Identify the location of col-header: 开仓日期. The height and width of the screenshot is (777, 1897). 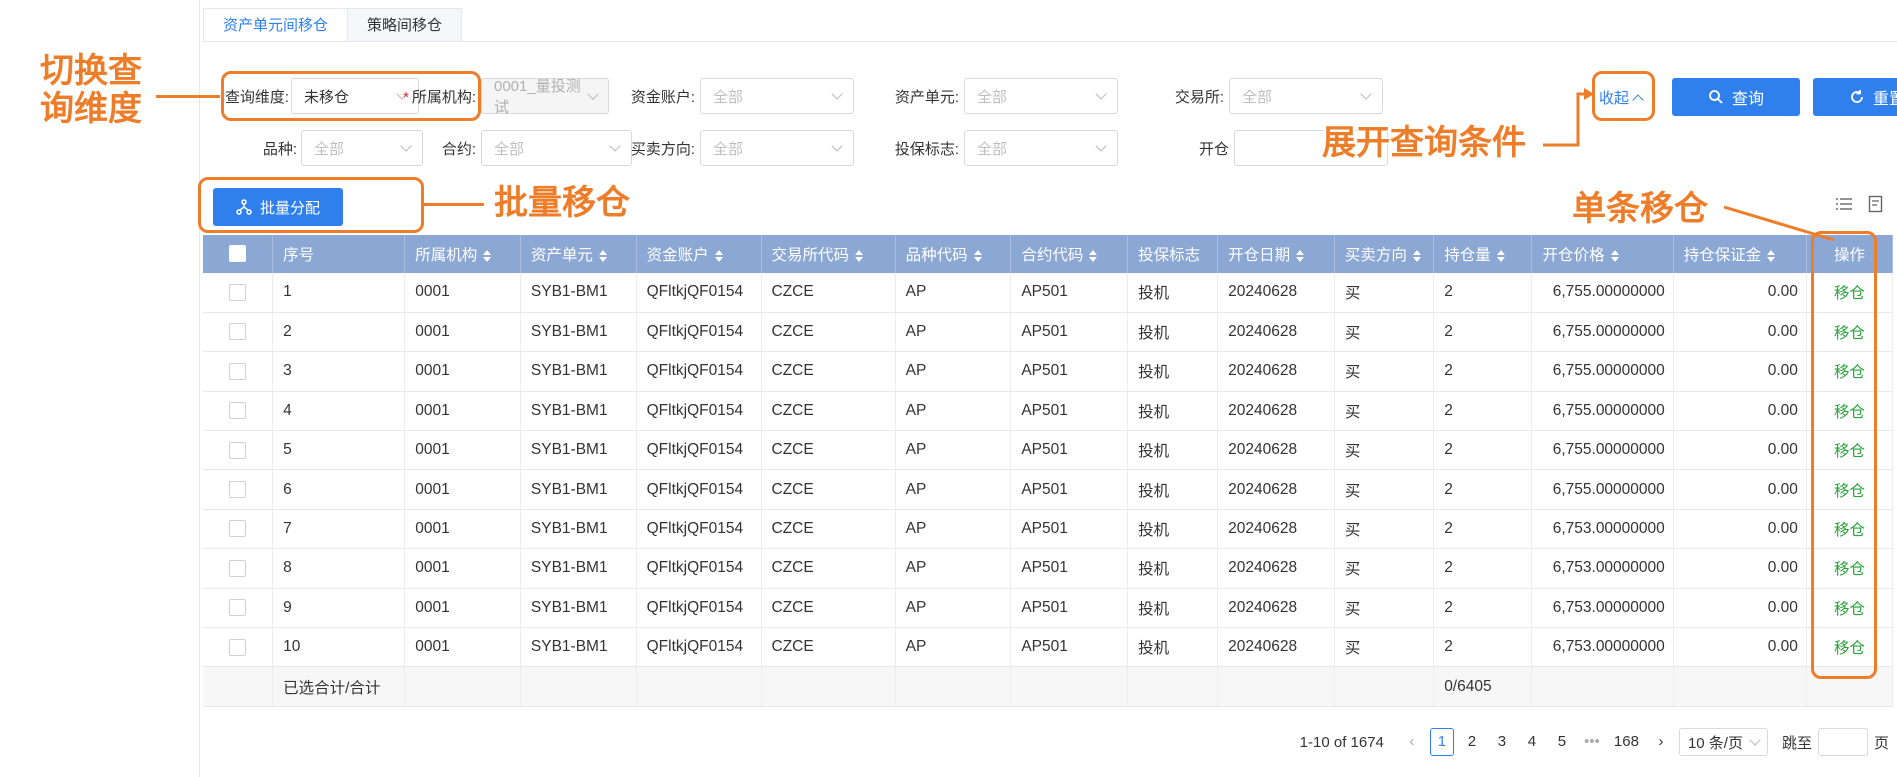
(1276, 254).